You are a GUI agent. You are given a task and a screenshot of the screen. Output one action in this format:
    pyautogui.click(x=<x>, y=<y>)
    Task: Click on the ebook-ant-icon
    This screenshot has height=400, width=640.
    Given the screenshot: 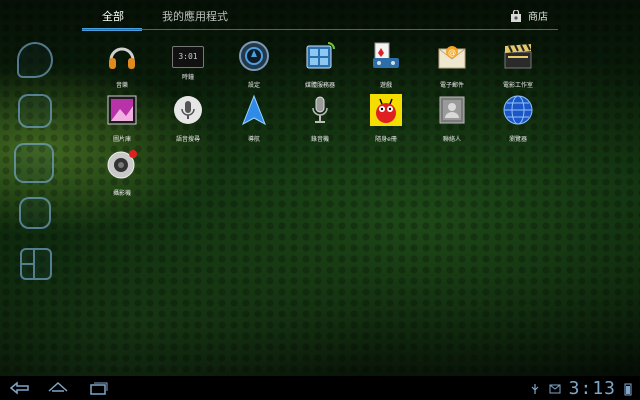 What is the action you would take?
    pyautogui.click(x=386, y=110)
    